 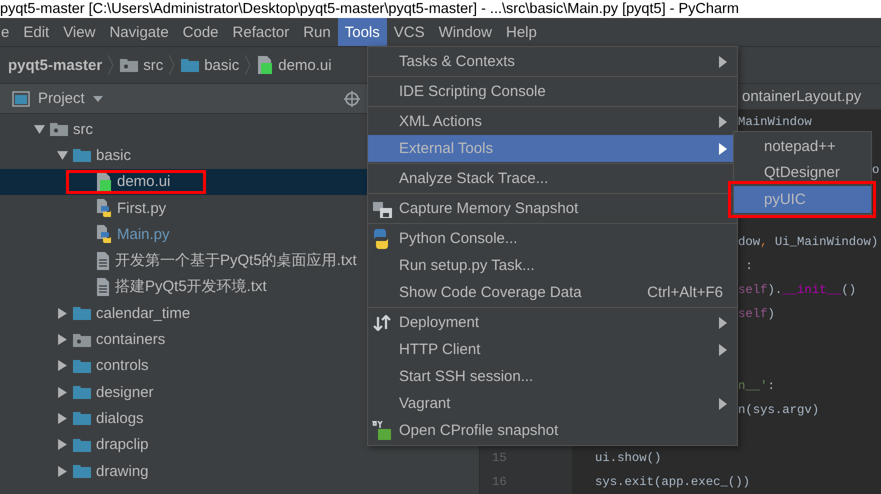 I want to click on menu-entry: Deployment, so click(x=552, y=322).